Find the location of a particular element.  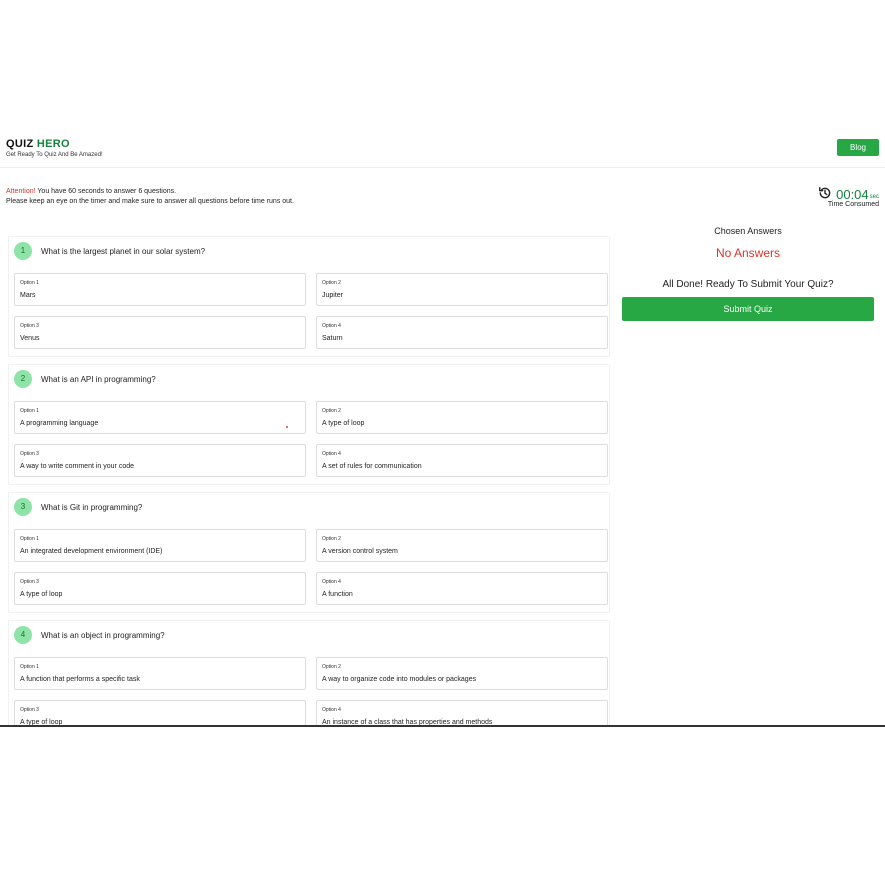

question-text: What is Git in programming? is located at coordinates (92, 507).